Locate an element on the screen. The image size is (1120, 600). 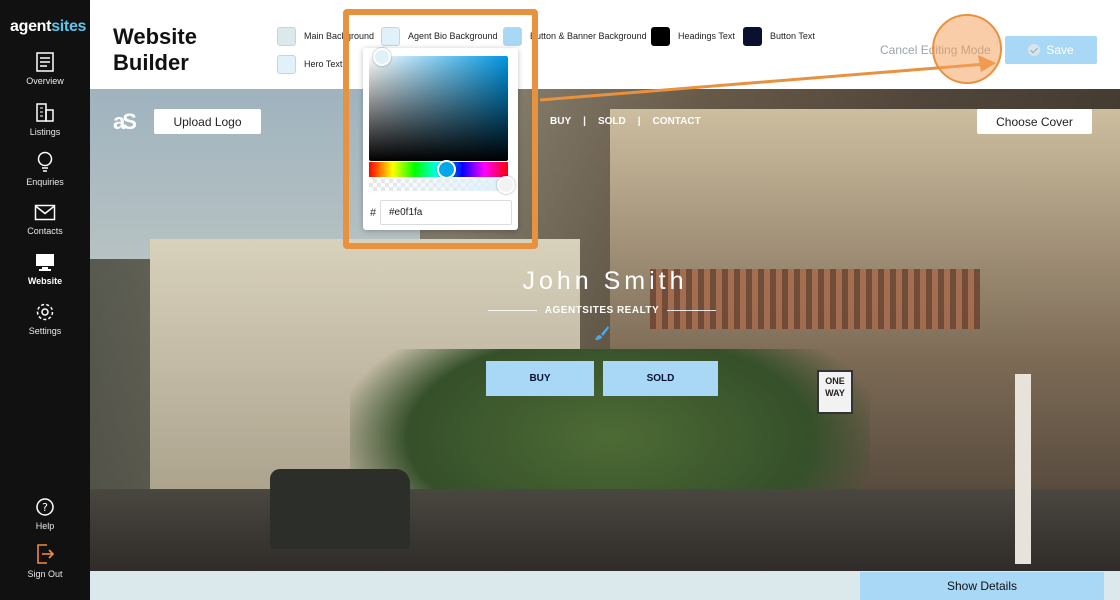
hero-street is located at coordinates (605, 530).